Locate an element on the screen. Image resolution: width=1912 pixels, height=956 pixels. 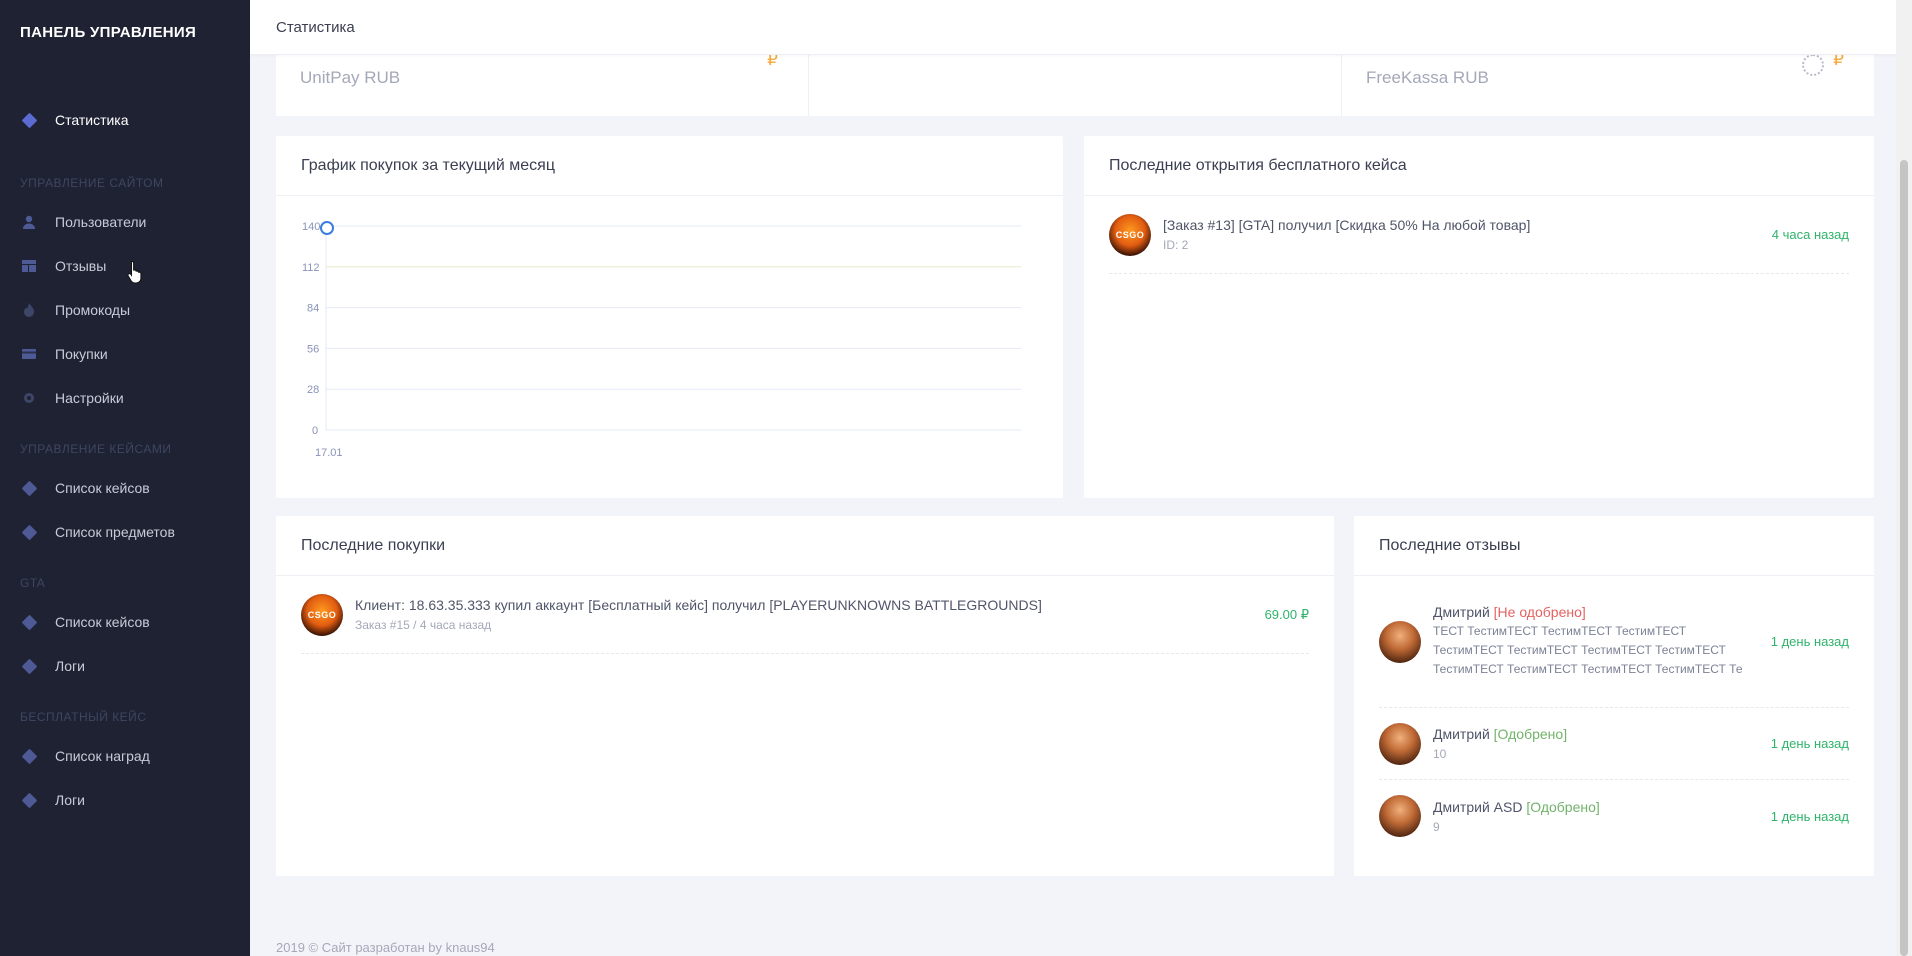
hand-cursor-icon is located at coordinates (134, 272).